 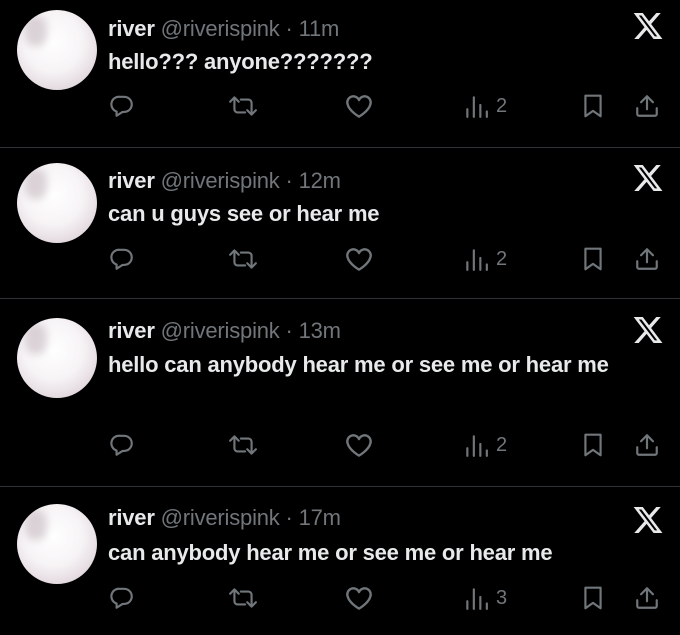 I want to click on tweet-text: can anybody hear me or see me or hear me, so click(x=330, y=552).